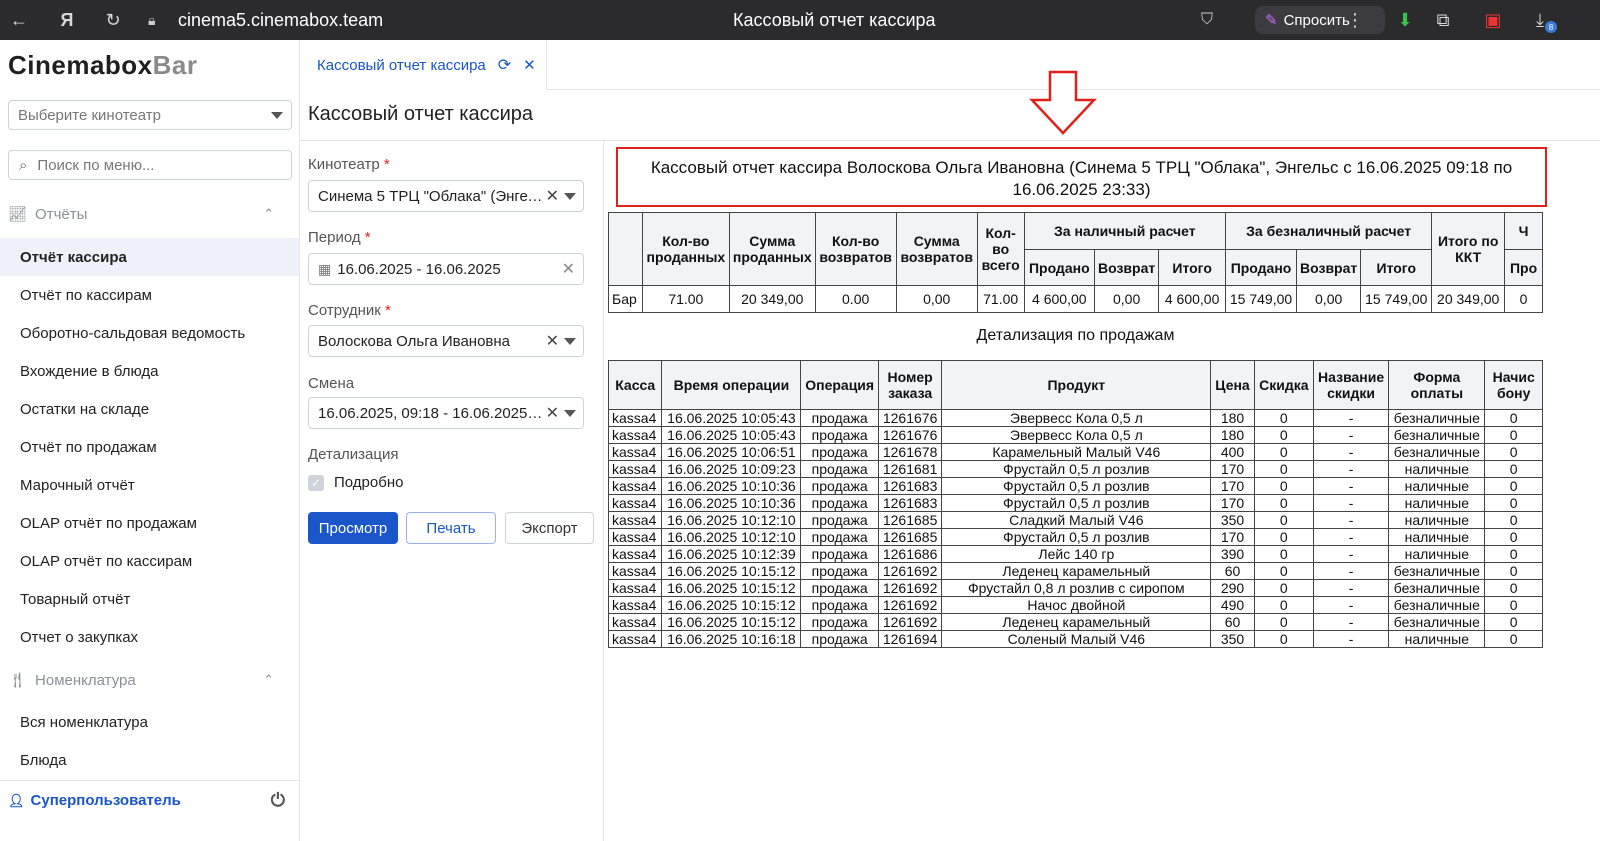 This screenshot has width=1600, height=841. What do you see at coordinates (1329, 231) in the screenshot?
I see `summary-header: За безналичный расчет` at bounding box center [1329, 231].